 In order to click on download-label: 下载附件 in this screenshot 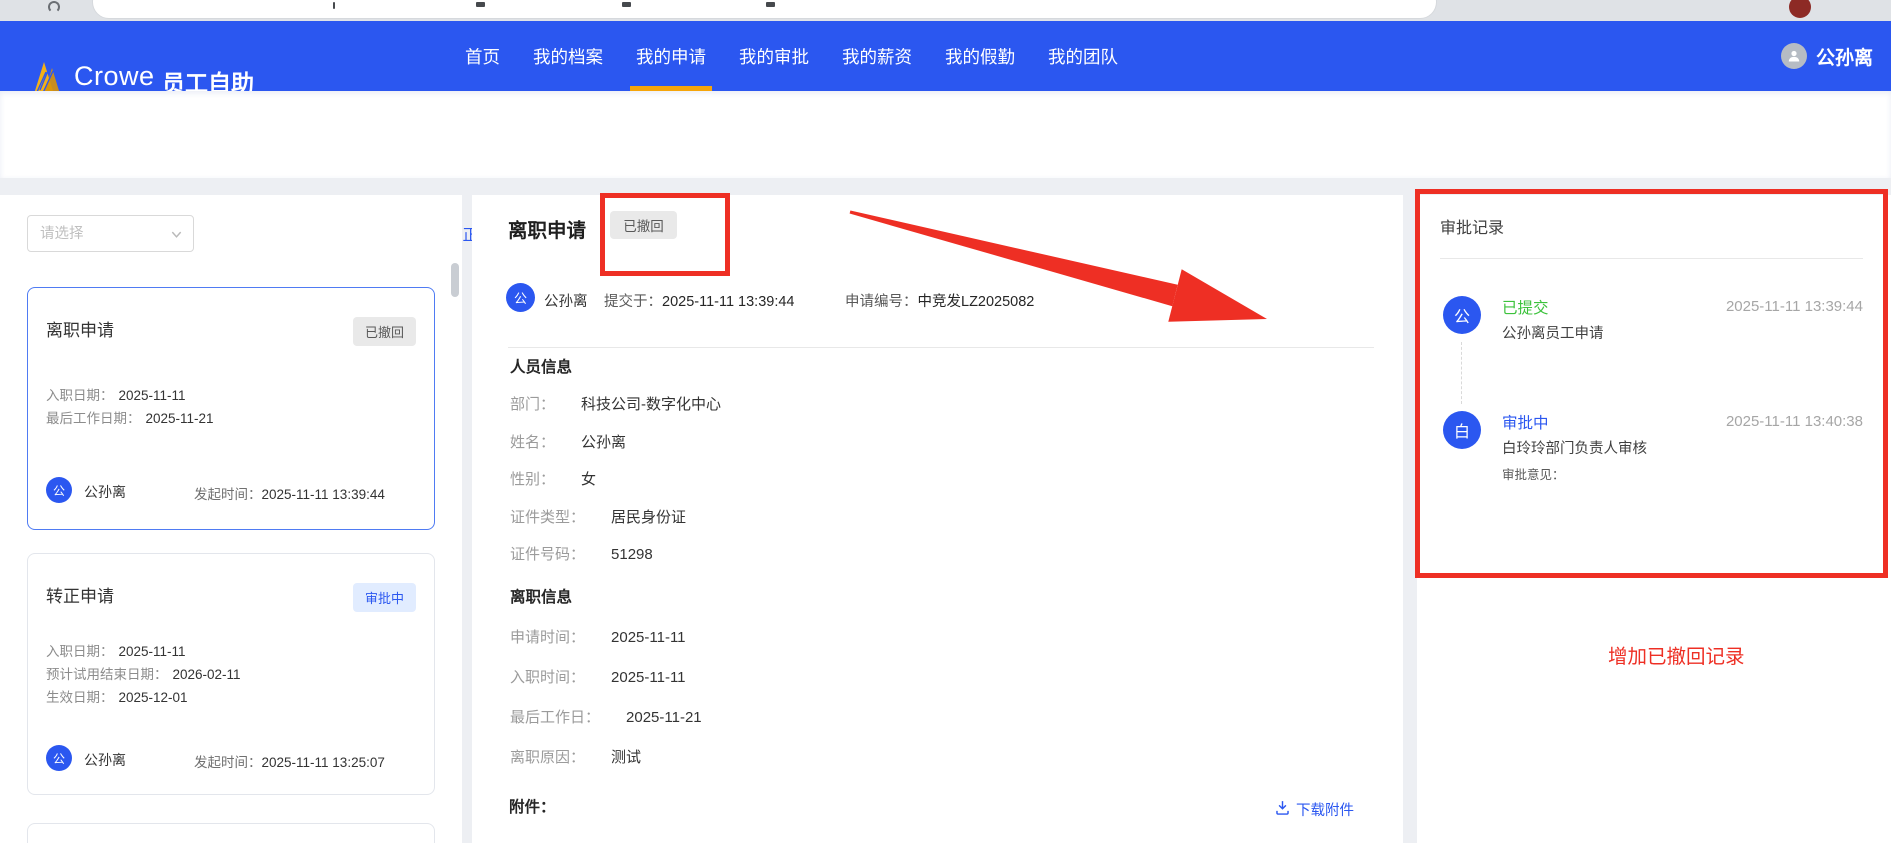, I will do `click(1325, 811)`.